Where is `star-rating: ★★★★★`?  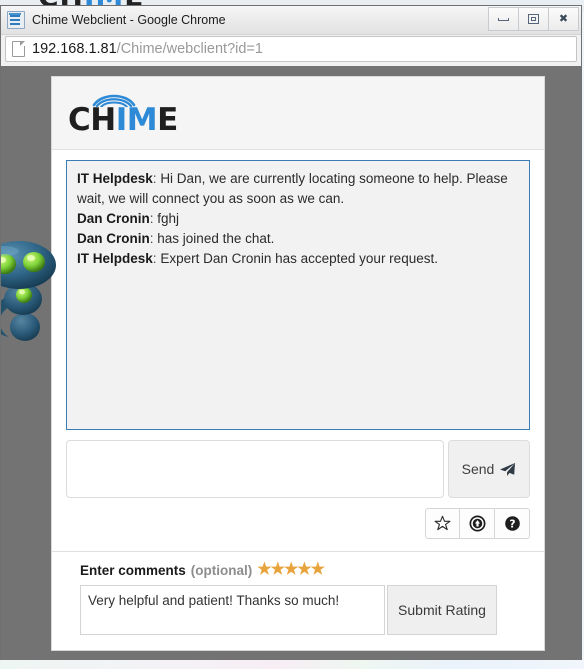 star-rating: ★★★★★ is located at coordinates (291, 569).